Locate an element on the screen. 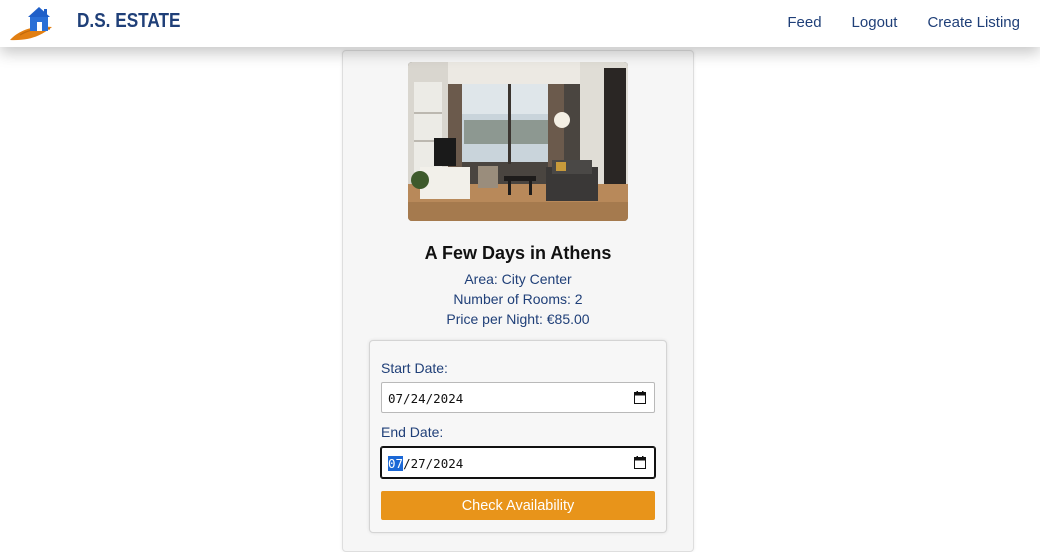 The height and width of the screenshot is (552, 1040). listing-price: Price per Night: €85.00 is located at coordinates (518, 319).